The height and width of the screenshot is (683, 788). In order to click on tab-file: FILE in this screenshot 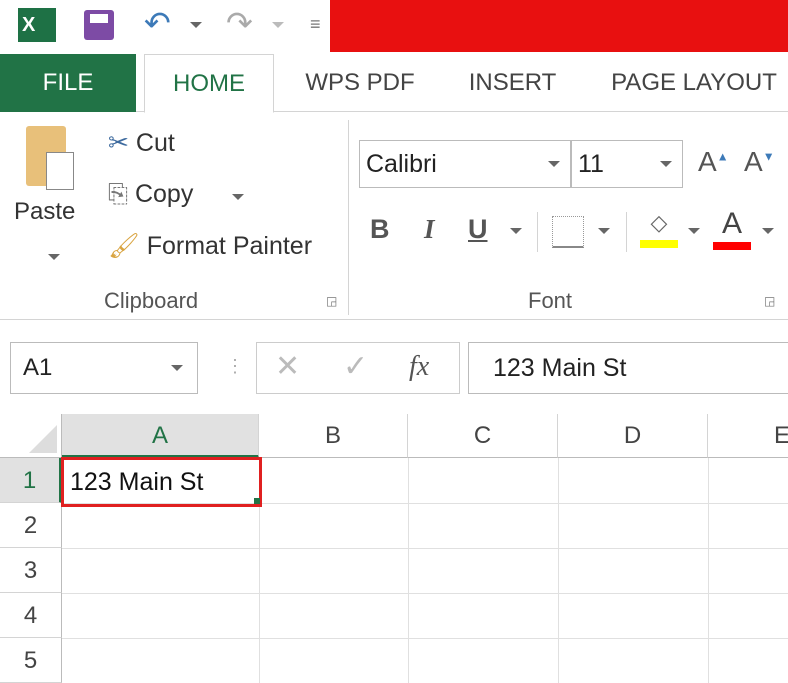, I will do `click(68, 83)`.